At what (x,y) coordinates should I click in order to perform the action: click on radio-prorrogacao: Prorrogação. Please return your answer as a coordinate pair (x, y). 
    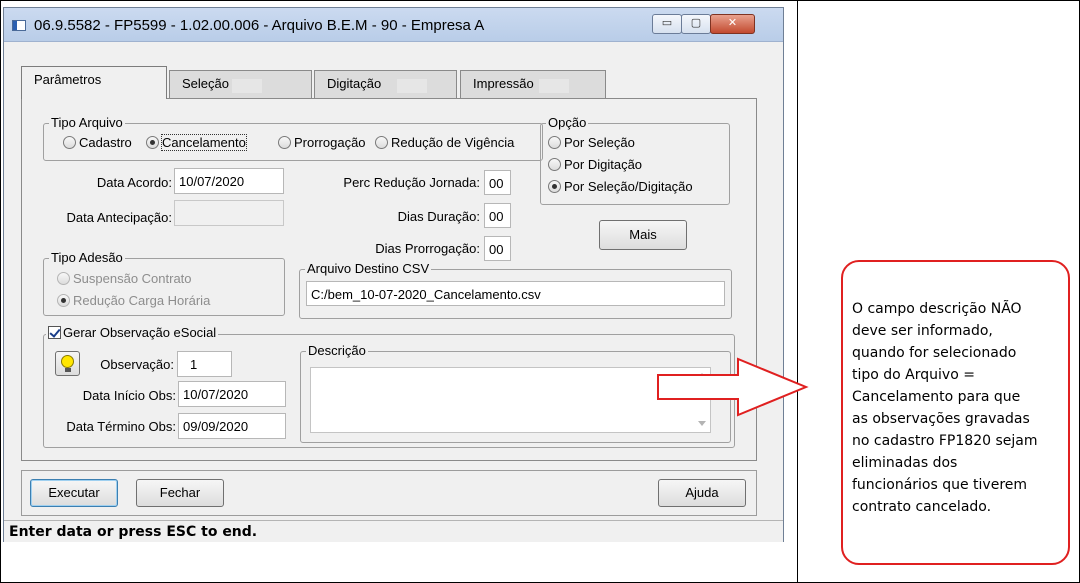
    Looking at the image, I should click on (322, 142).